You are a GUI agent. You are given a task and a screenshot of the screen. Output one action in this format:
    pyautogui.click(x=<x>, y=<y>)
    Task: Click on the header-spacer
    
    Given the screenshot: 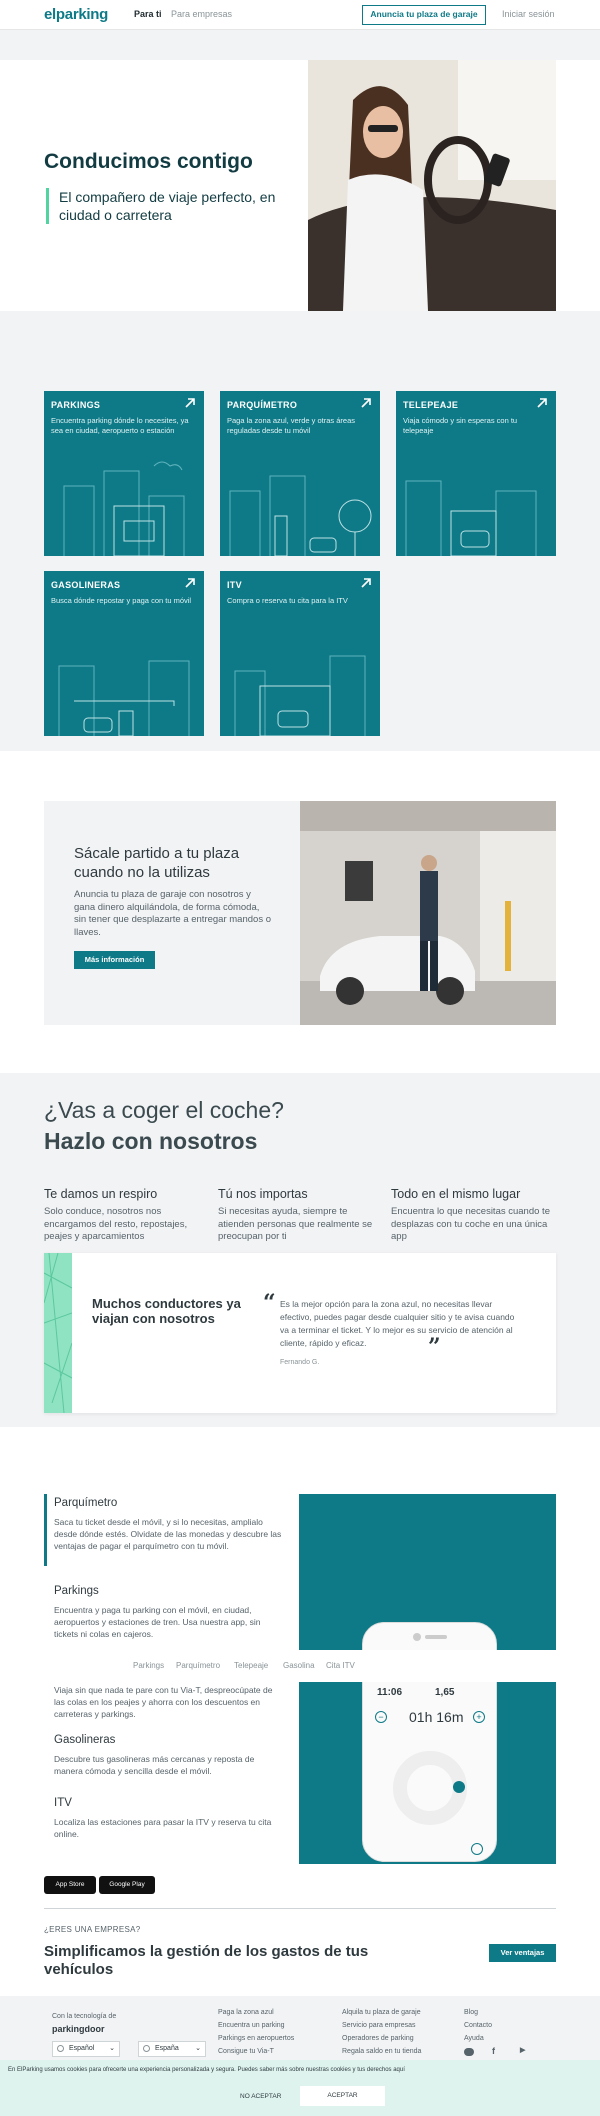 What is the action you would take?
    pyautogui.click(x=300, y=45)
    